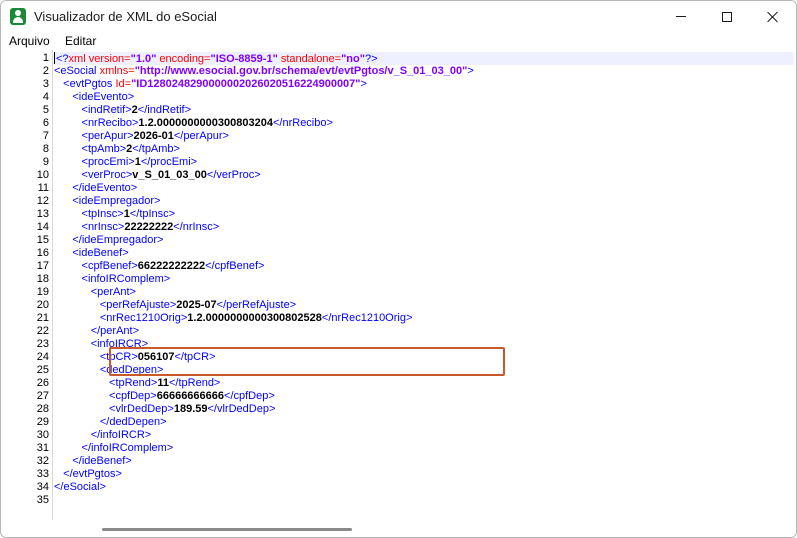 The width and height of the screenshot is (797, 538). What do you see at coordinates (424, 370) in the screenshot?
I see `code-line: <dedDepen>` at bounding box center [424, 370].